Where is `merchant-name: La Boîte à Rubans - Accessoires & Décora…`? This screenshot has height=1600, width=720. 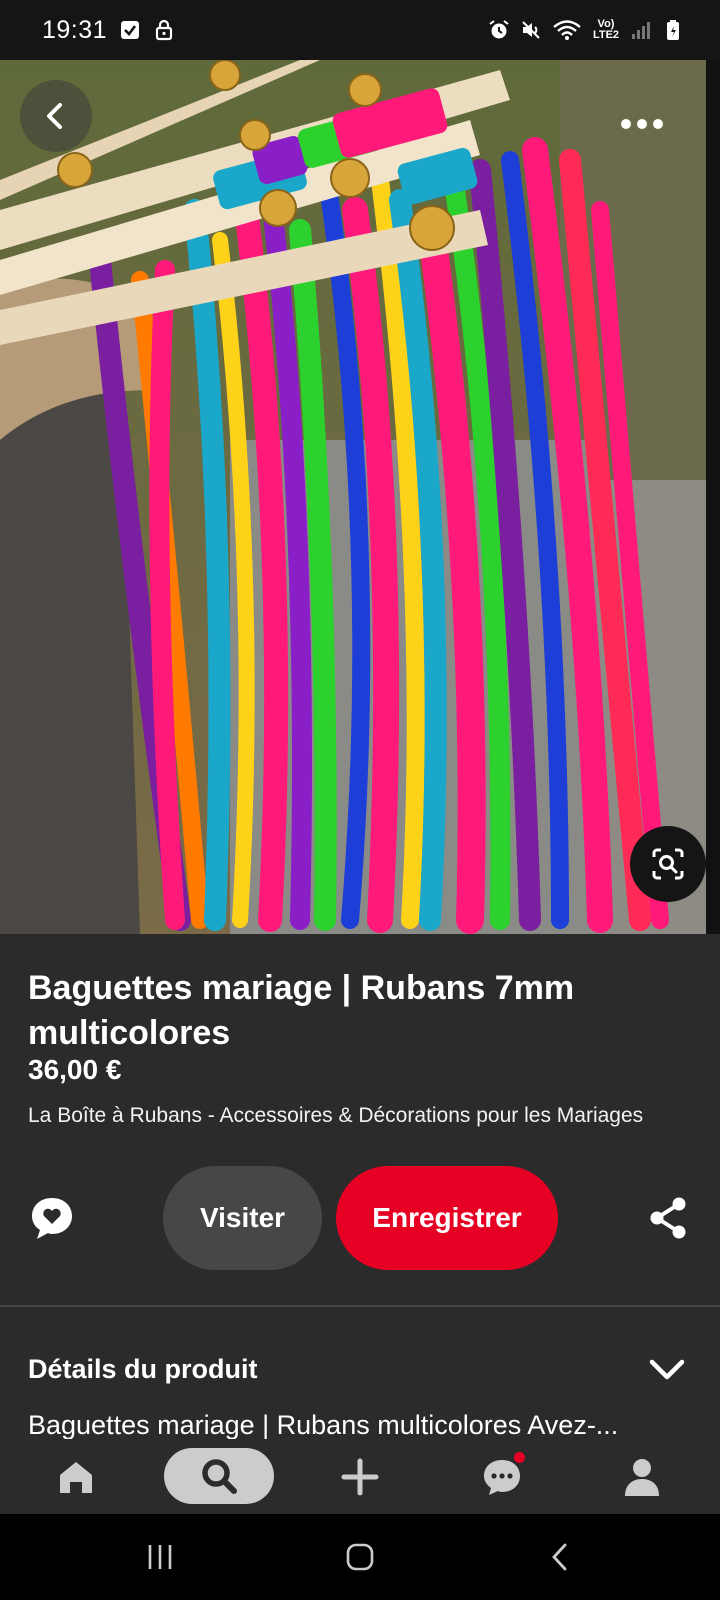
merchant-name: La Boîte à Rubans - Accessoires & Décora… is located at coordinates (335, 1116).